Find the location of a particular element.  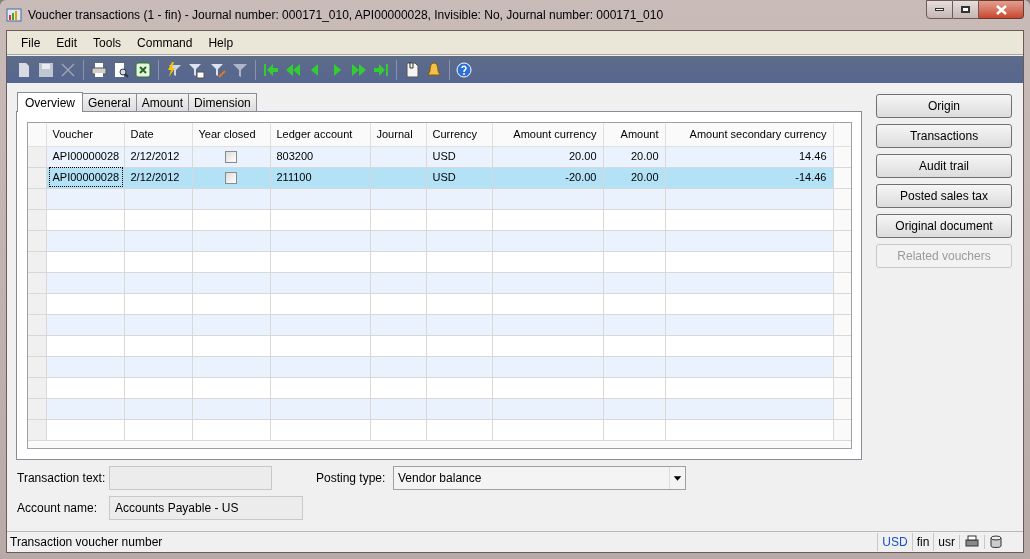

column-header: Year closed is located at coordinates (231, 134).